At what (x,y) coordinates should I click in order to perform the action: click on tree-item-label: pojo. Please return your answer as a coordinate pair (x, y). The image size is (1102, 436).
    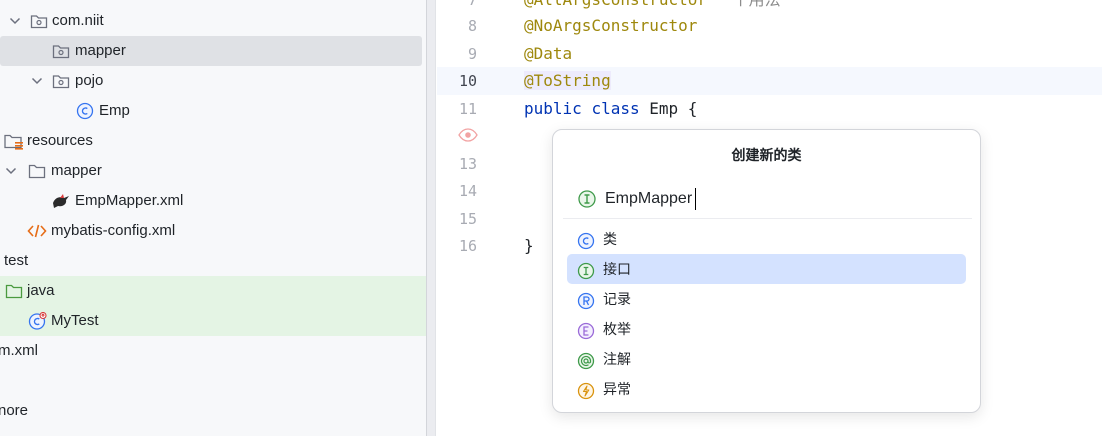
    Looking at the image, I should click on (89, 80).